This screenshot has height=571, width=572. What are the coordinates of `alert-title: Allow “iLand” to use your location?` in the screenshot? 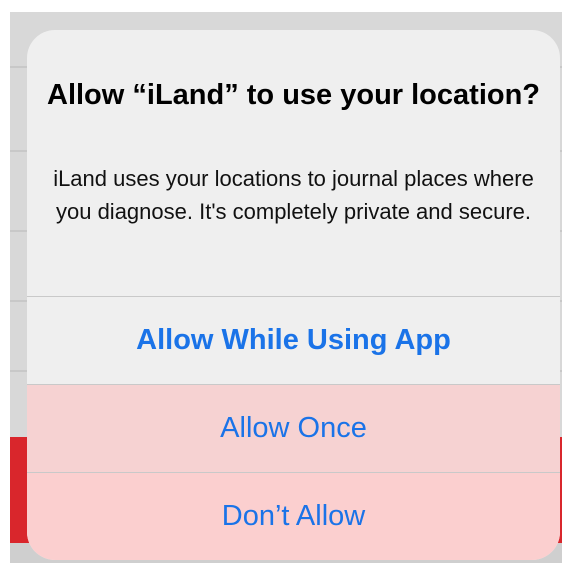 It's located at (294, 95).